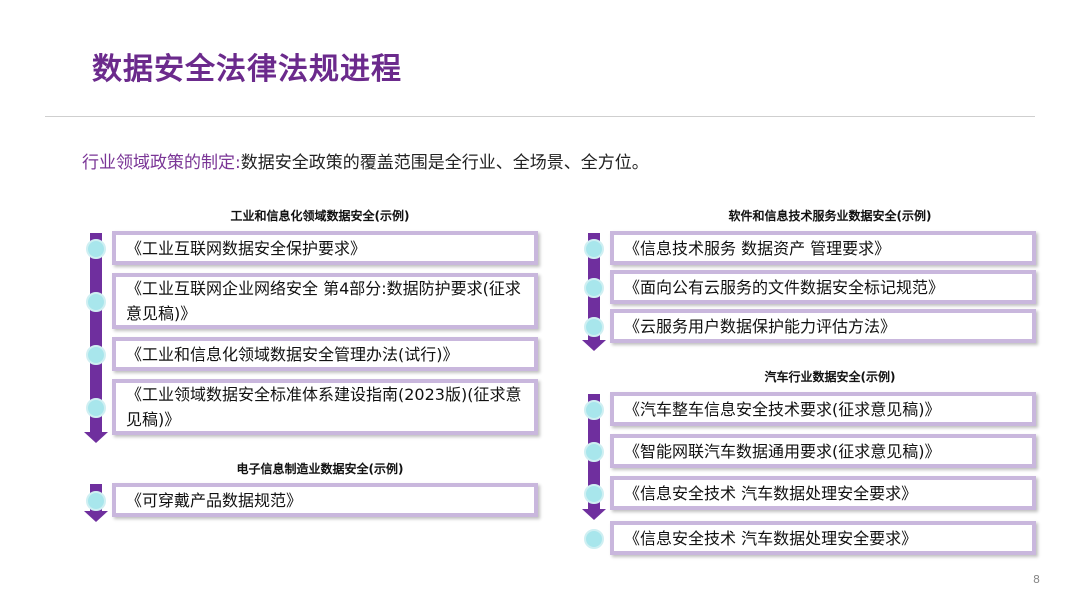  I want to click on policy-title: 《面向公有云服务的文件数据安全标记规范》, so click(784, 287).